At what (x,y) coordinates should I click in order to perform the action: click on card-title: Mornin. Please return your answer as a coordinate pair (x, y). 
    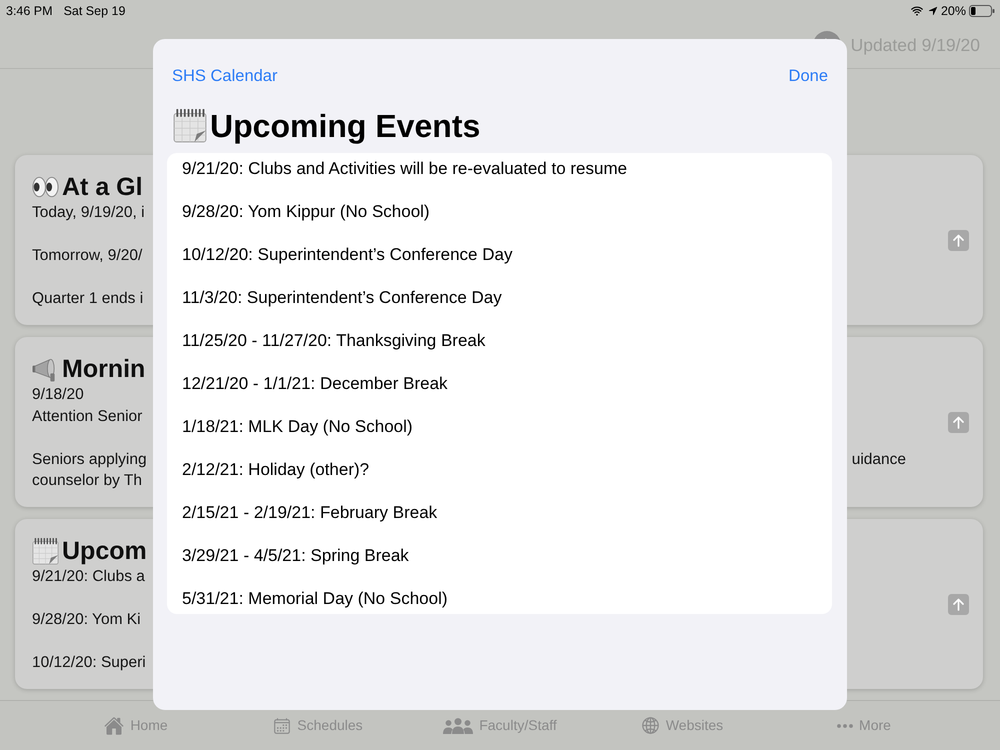
    Looking at the image, I should click on (104, 369).